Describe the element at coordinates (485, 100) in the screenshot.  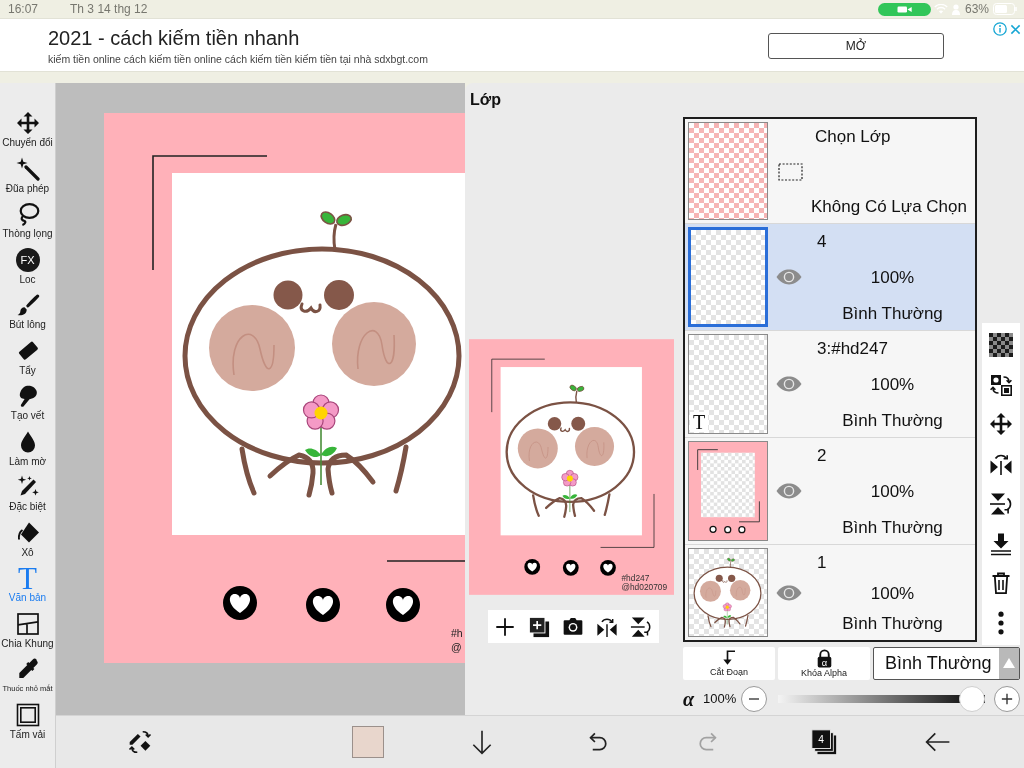
I see `panel-title: Lớp` at that location.